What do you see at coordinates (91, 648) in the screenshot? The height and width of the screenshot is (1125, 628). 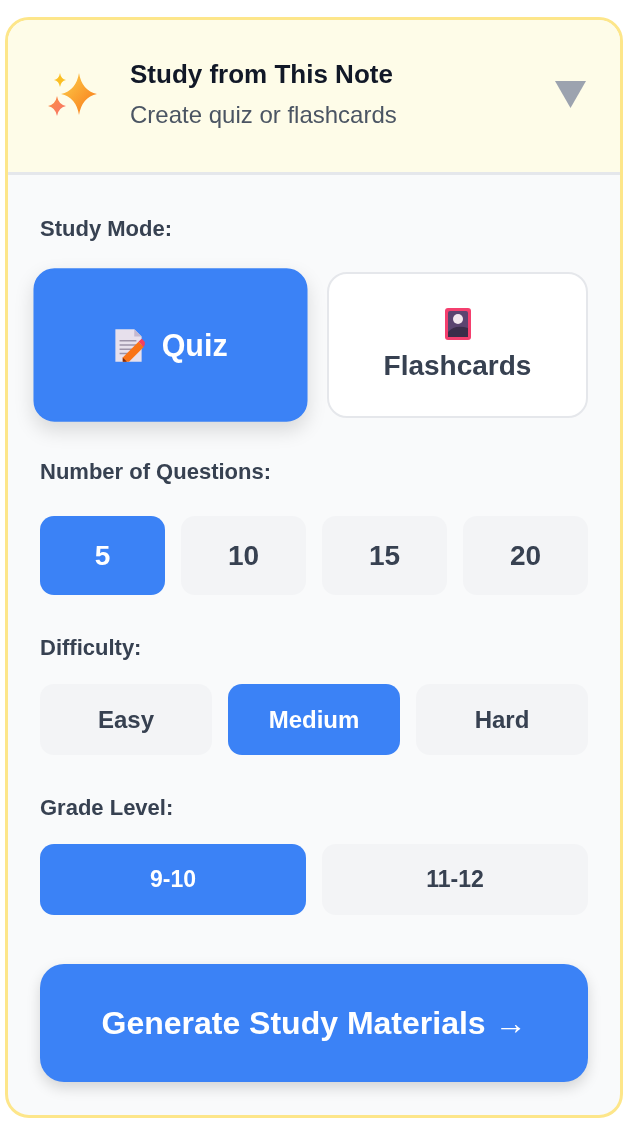 I see `section-label: Difficulty:` at bounding box center [91, 648].